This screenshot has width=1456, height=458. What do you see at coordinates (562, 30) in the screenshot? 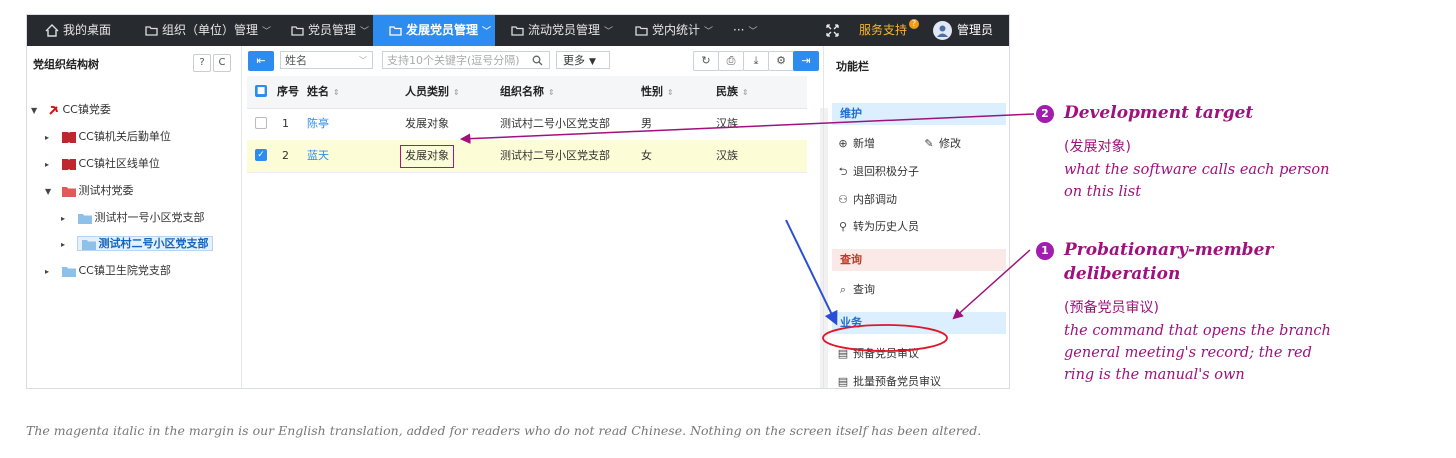
I see `nav-mobile: 流动党员管理 ﹀` at bounding box center [562, 30].